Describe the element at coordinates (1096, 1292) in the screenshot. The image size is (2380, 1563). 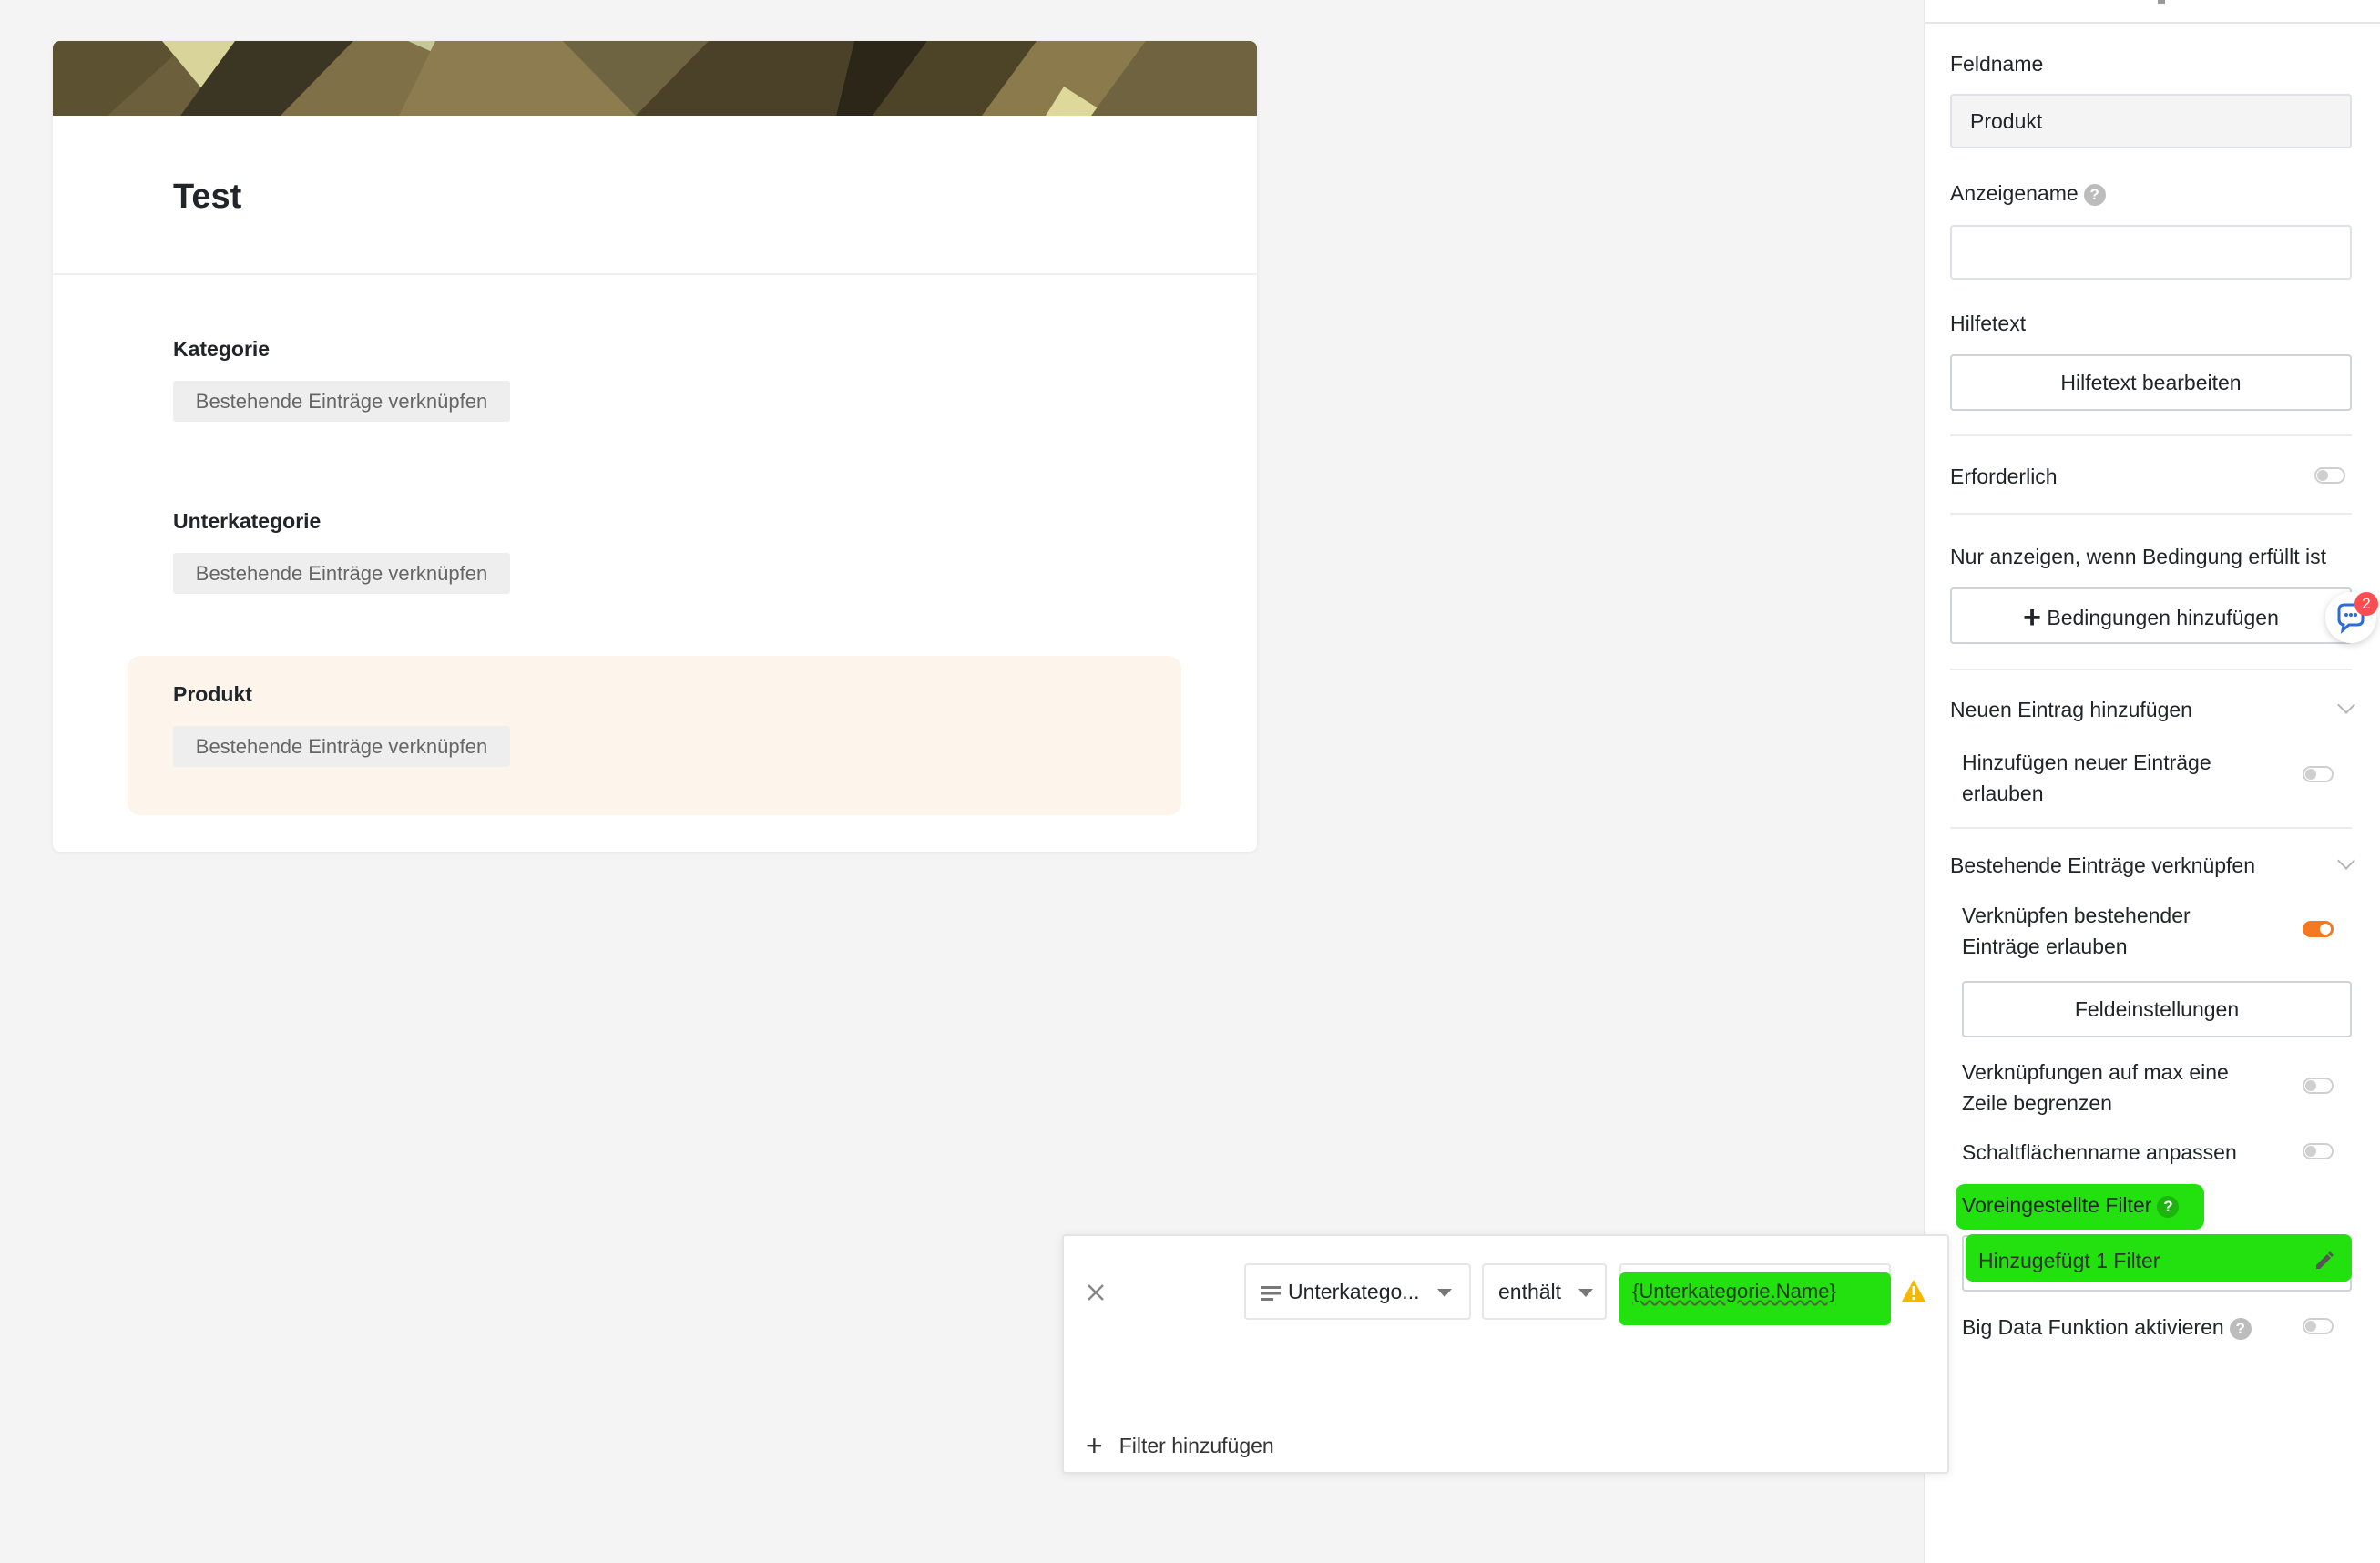
I see `close-icon` at that location.